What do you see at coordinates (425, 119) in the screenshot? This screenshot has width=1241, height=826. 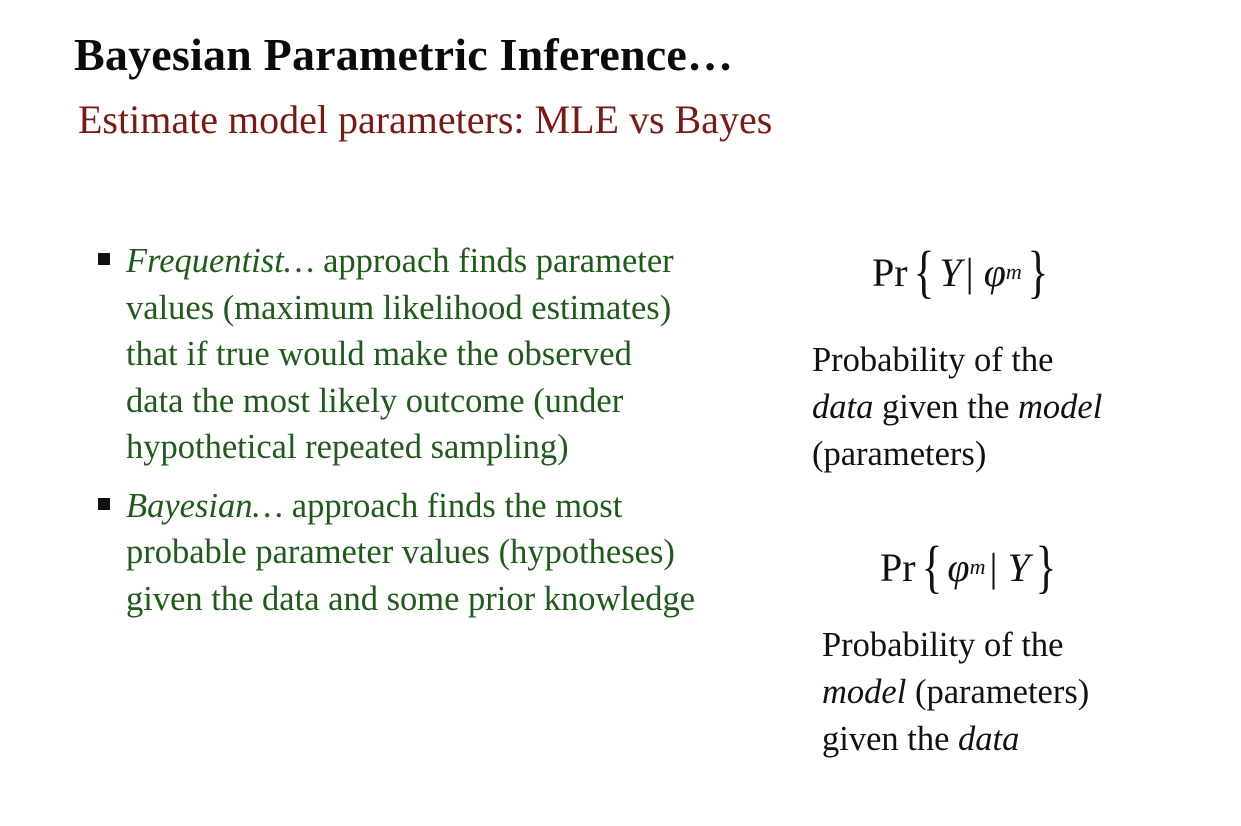 I see `slide-subtitle: Estimate model parameters: MLE vs Bayes` at bounding box center [425, 119].